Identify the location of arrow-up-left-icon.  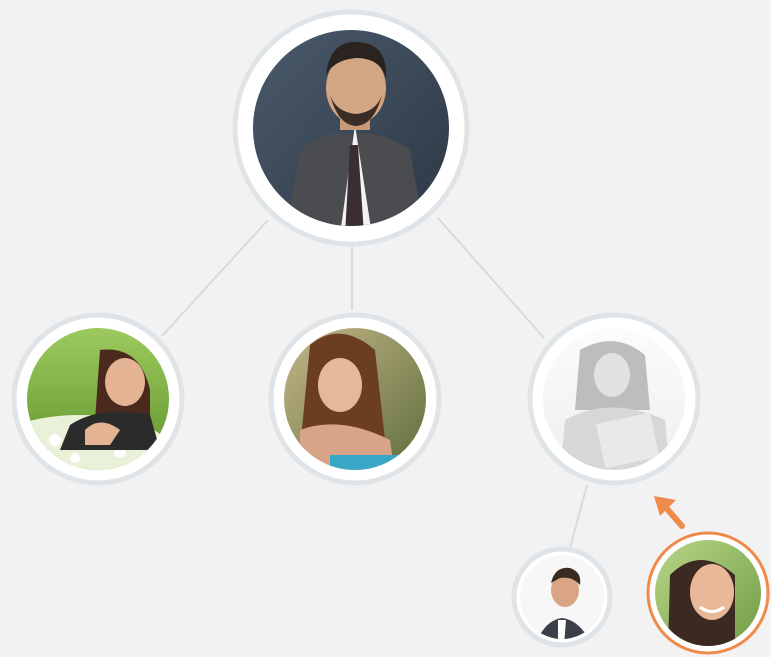
(669, 512).